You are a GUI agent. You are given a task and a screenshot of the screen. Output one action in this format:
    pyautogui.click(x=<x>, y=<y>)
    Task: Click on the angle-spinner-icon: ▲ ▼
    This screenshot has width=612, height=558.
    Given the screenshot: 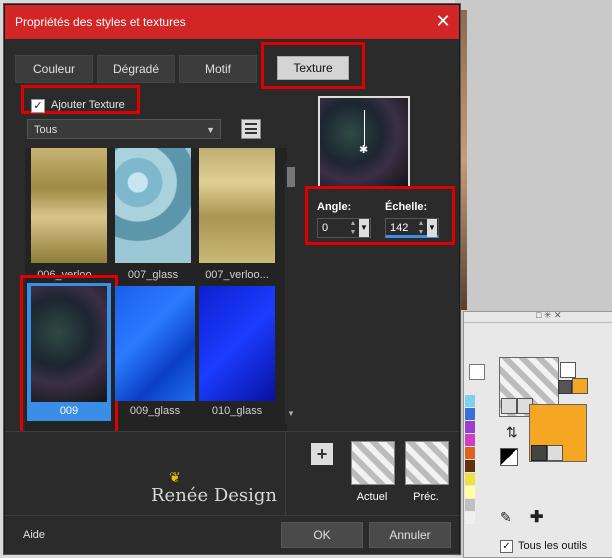 What is the action you would take?
    pyautogui.click(x=353, y=228)
    